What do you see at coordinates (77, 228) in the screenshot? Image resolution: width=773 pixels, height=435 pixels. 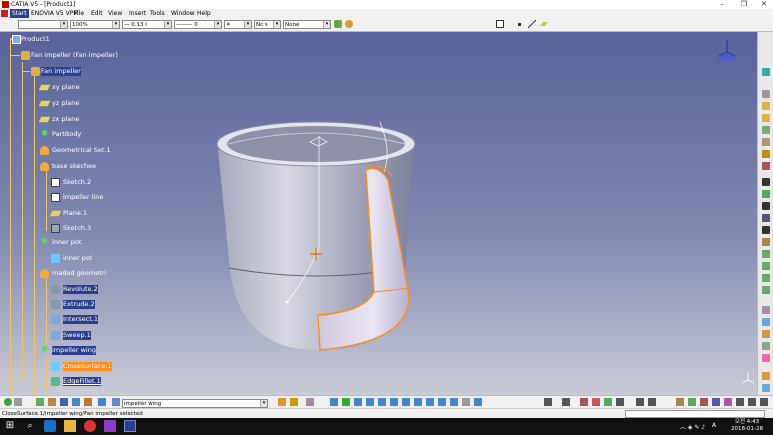 I see `tree-node-sketch-3: Sketch.3` at bounding box center [77, 228].